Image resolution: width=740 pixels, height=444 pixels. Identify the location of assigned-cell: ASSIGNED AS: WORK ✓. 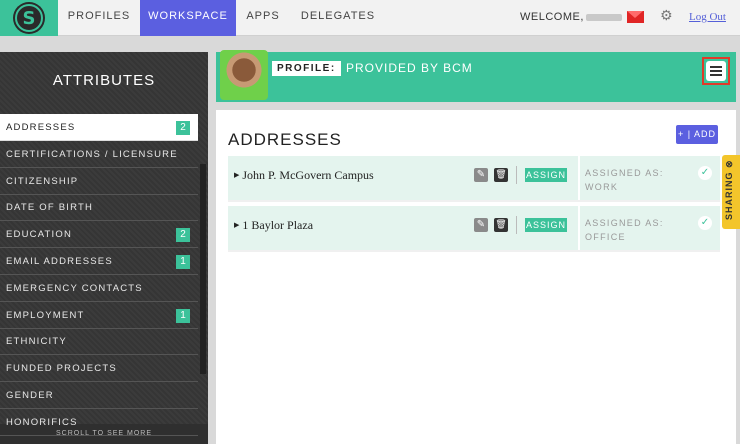
(649, 178).